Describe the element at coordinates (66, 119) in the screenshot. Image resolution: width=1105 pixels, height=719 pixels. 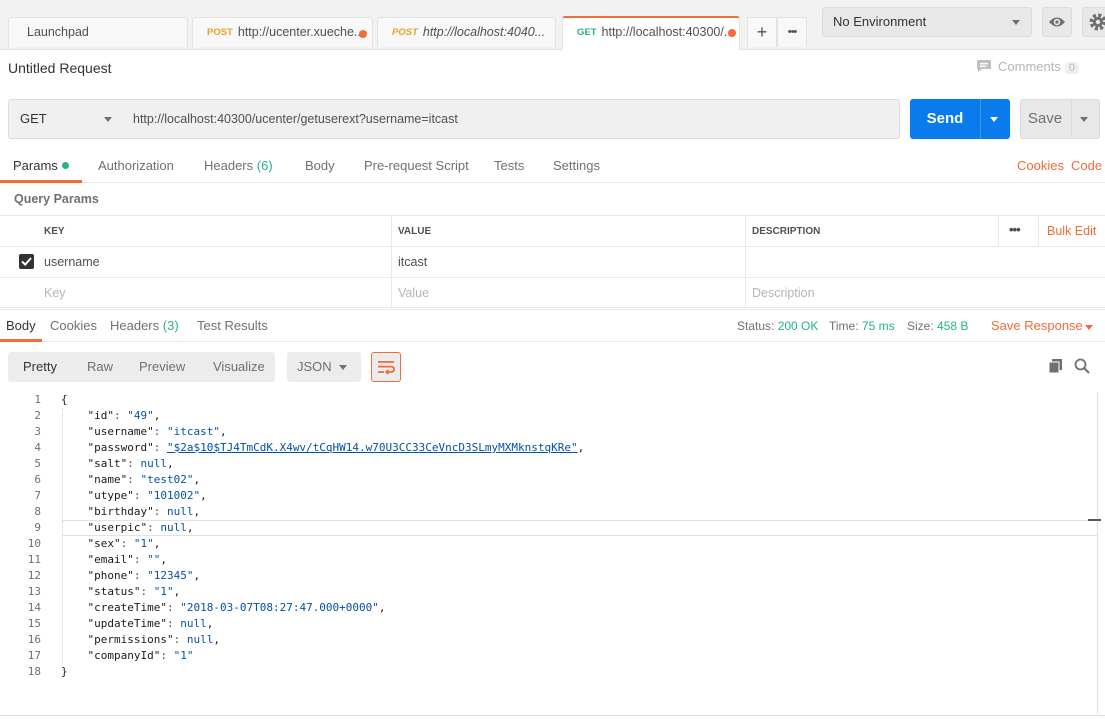
I see `method-select: GET` at that location.